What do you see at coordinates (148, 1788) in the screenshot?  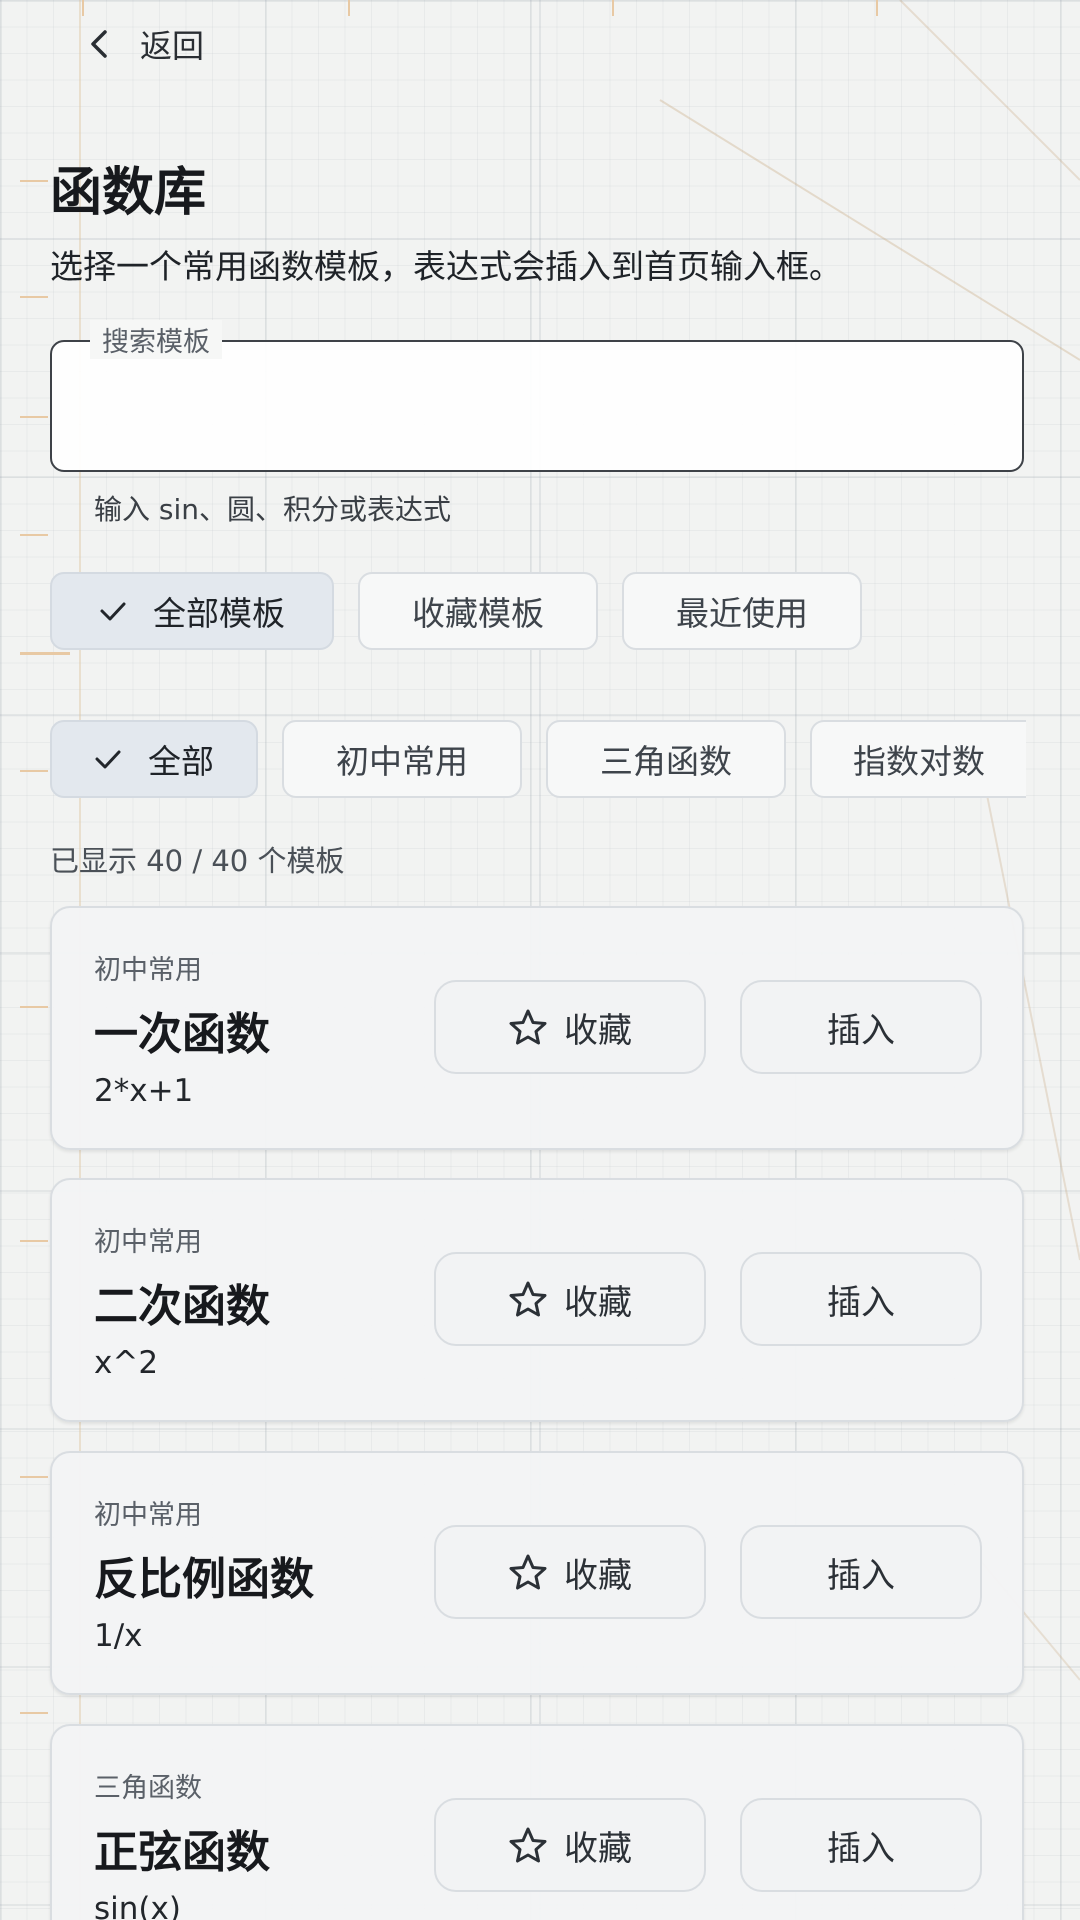 I see `template-category: 三角函数` at bounding box center [148, 1788].